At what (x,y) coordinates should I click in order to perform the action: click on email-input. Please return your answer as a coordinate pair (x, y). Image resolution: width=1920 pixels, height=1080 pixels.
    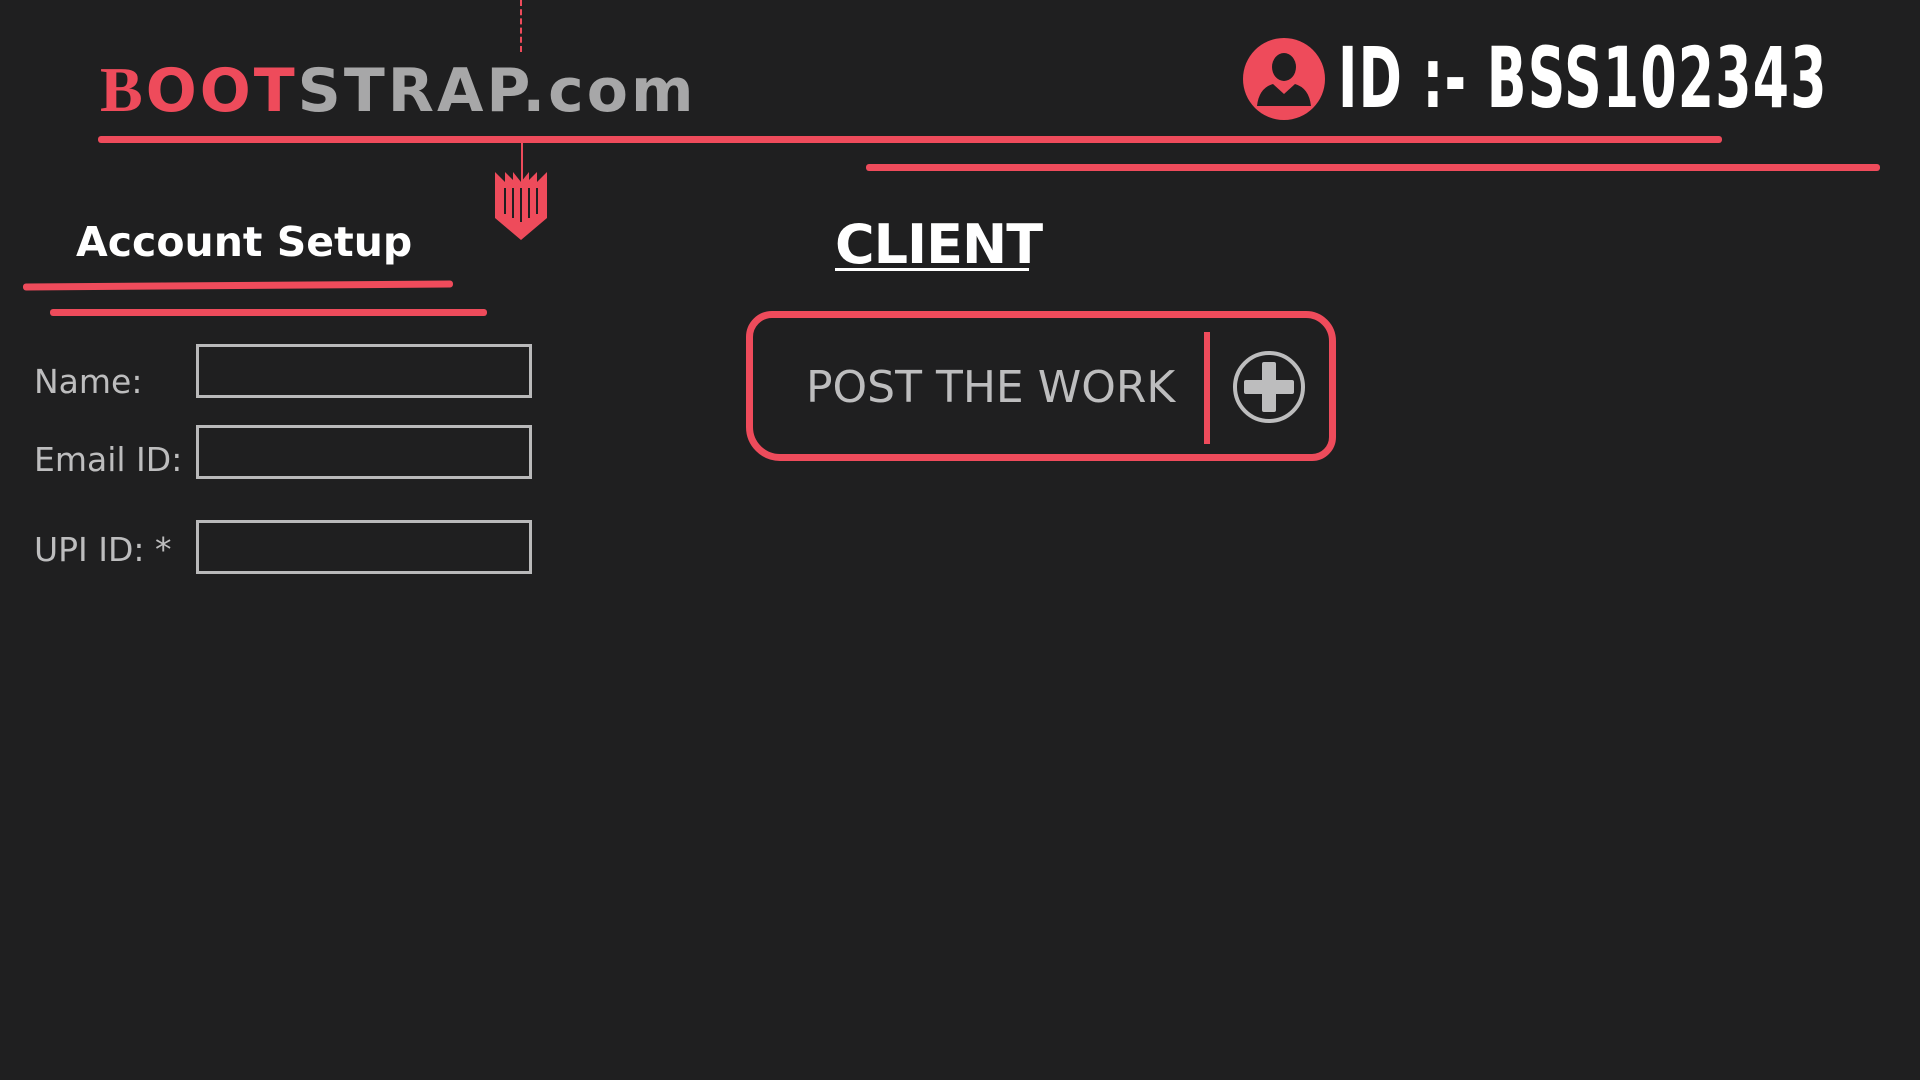
    Looking at the image, I should click on (364, 452).